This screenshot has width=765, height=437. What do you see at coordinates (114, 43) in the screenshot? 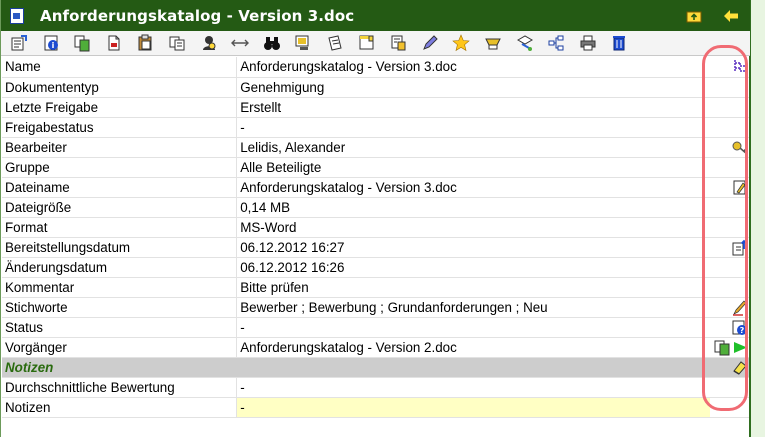
I see `new-doc-icon` at bounding box center [114, 43].